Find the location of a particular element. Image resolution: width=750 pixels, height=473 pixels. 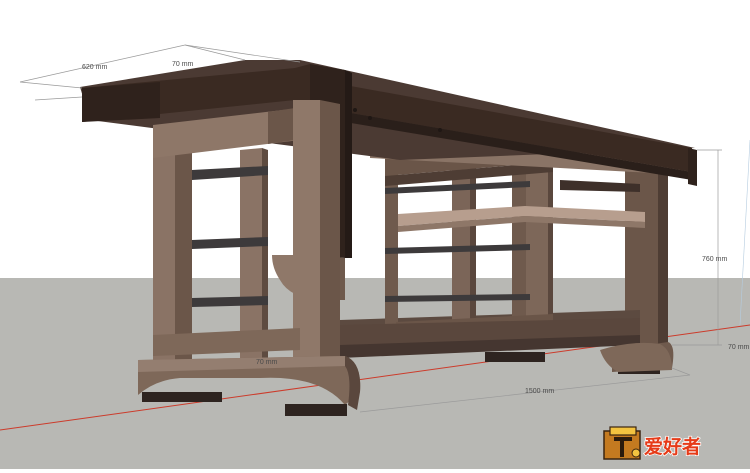

depth-dimension-label: 620 mm is located at coordinates (94, 67).